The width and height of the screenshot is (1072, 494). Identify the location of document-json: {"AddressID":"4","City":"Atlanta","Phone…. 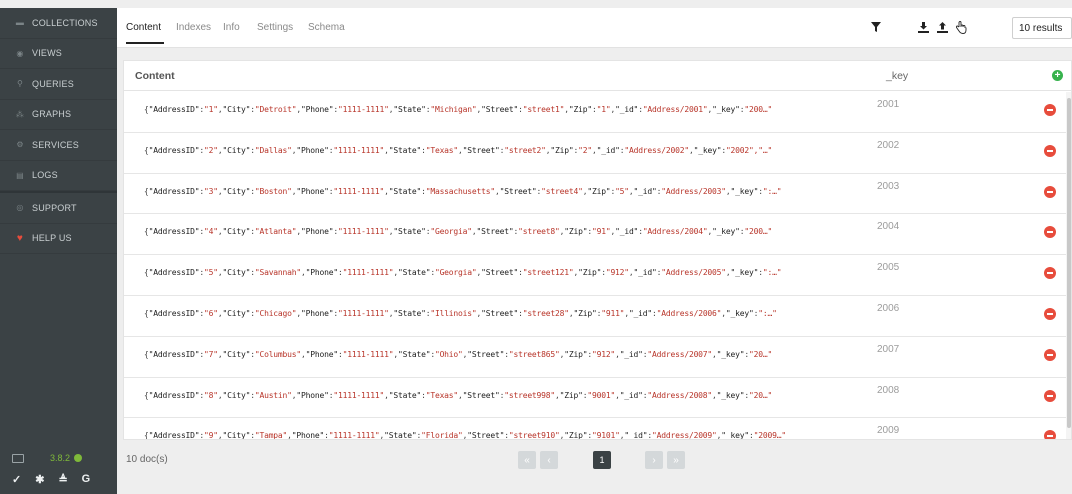
(497, 231).